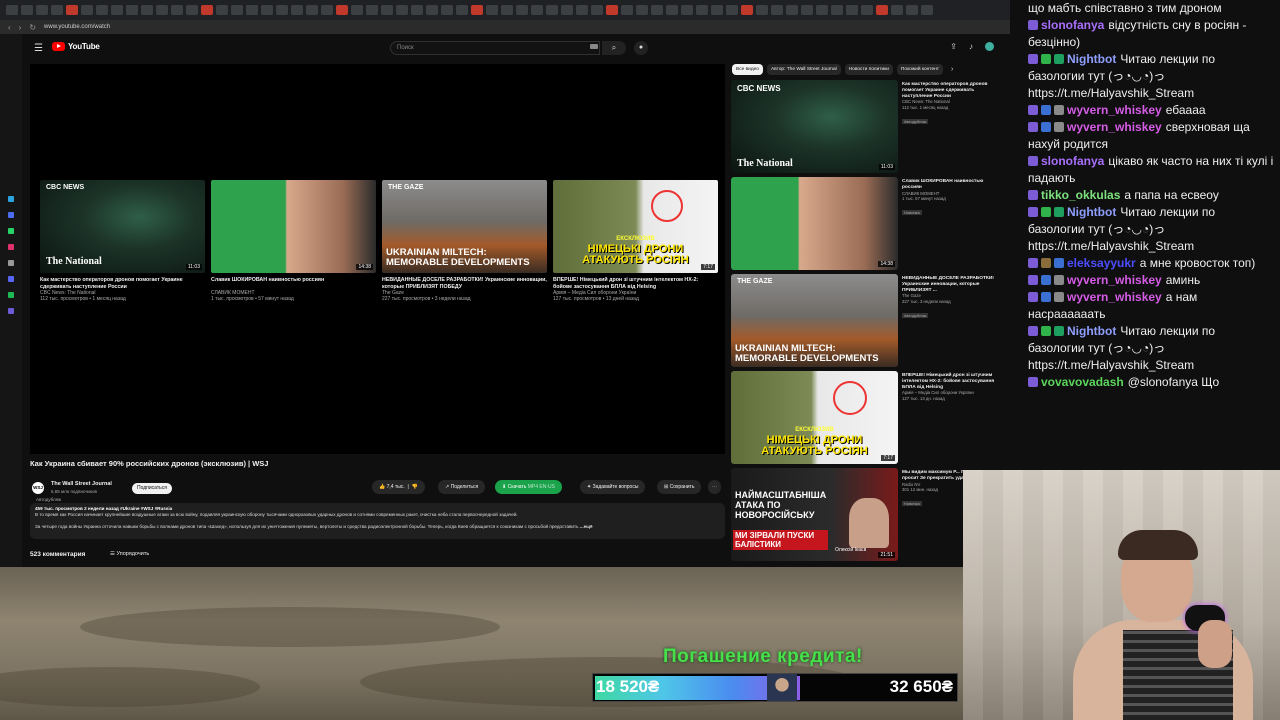 The height and width of the screenshot is (720, 1280). What do you see at coordinates (76, 46) in the screenshot?
I see `youtube-logo: YouTube` at bounding box center [76, 46].